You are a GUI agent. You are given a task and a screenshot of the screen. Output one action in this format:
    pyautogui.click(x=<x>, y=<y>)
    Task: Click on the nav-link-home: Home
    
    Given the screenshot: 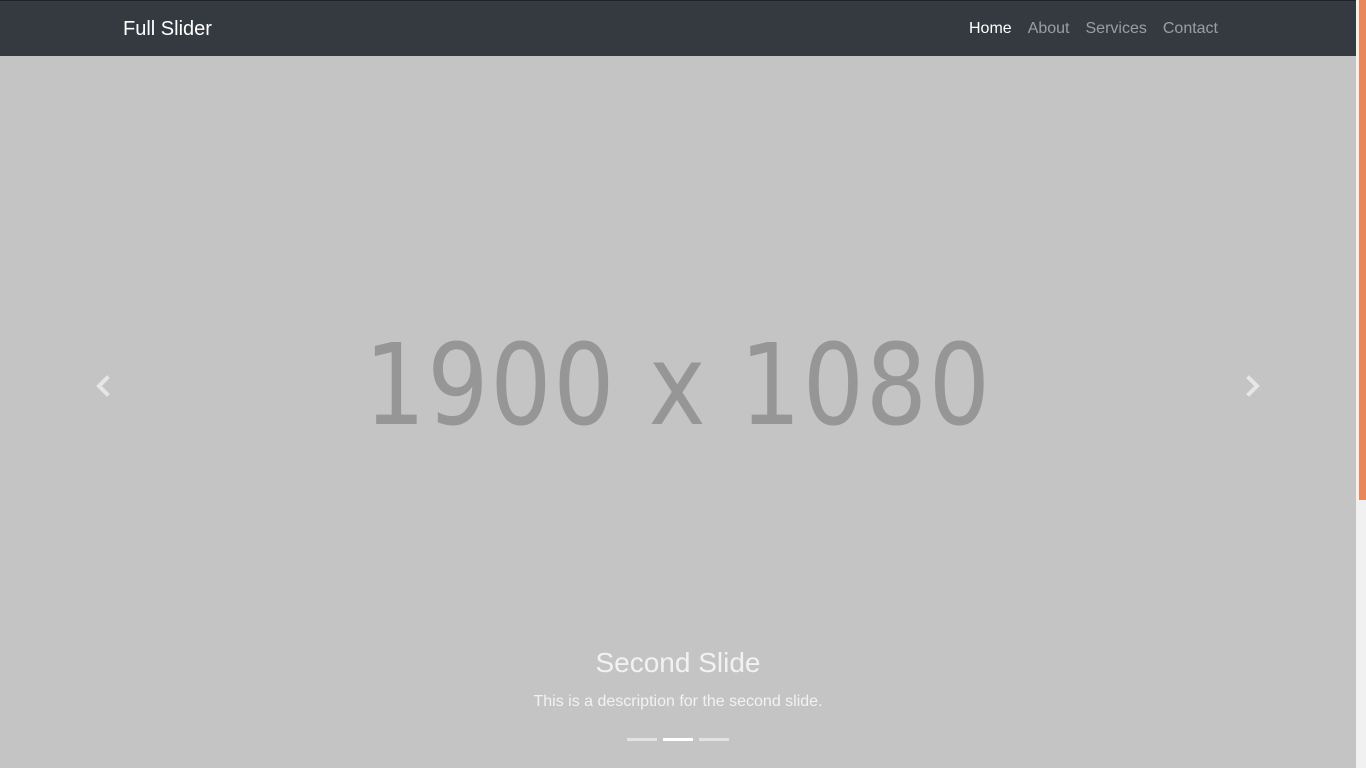 What is the action you would take?
    pyautogui.click(x=990, y=29)
    